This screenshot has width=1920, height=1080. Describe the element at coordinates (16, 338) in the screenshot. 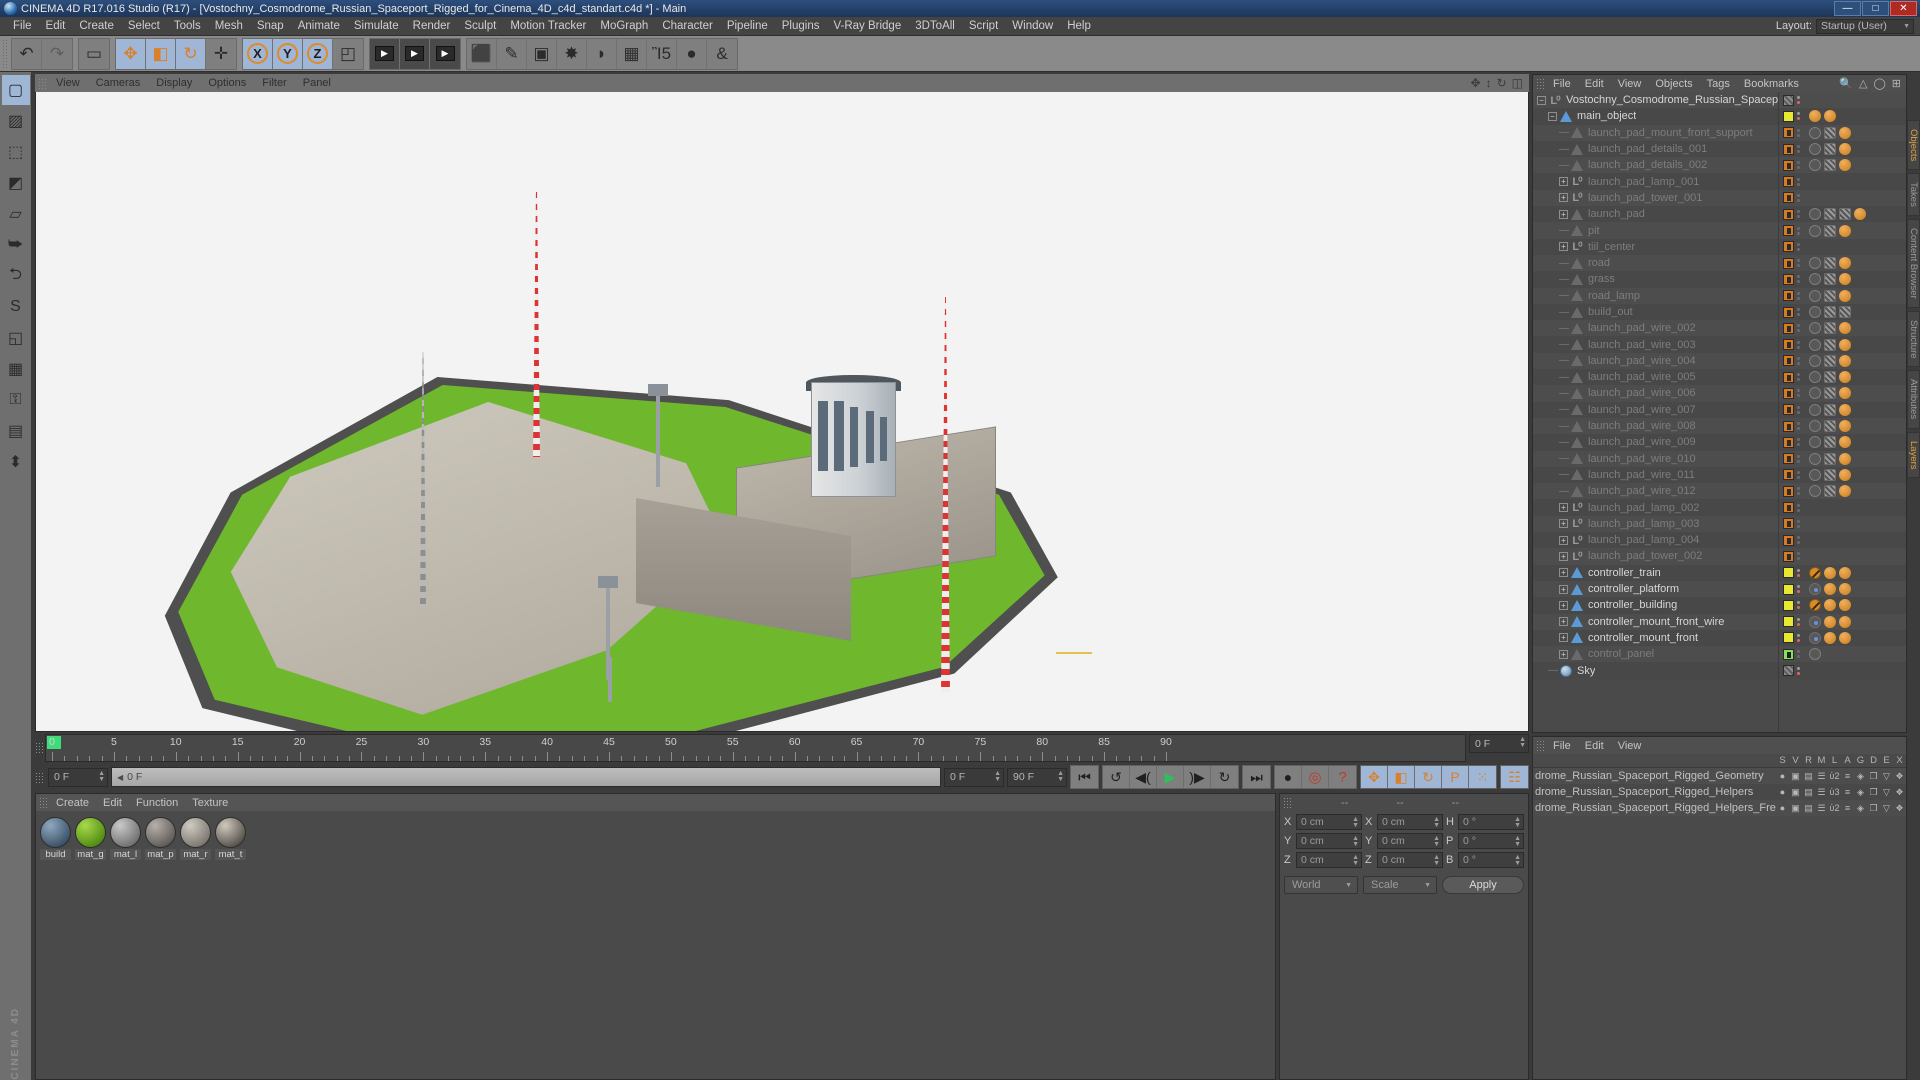

I see `workplane-button: ◱` at that location.